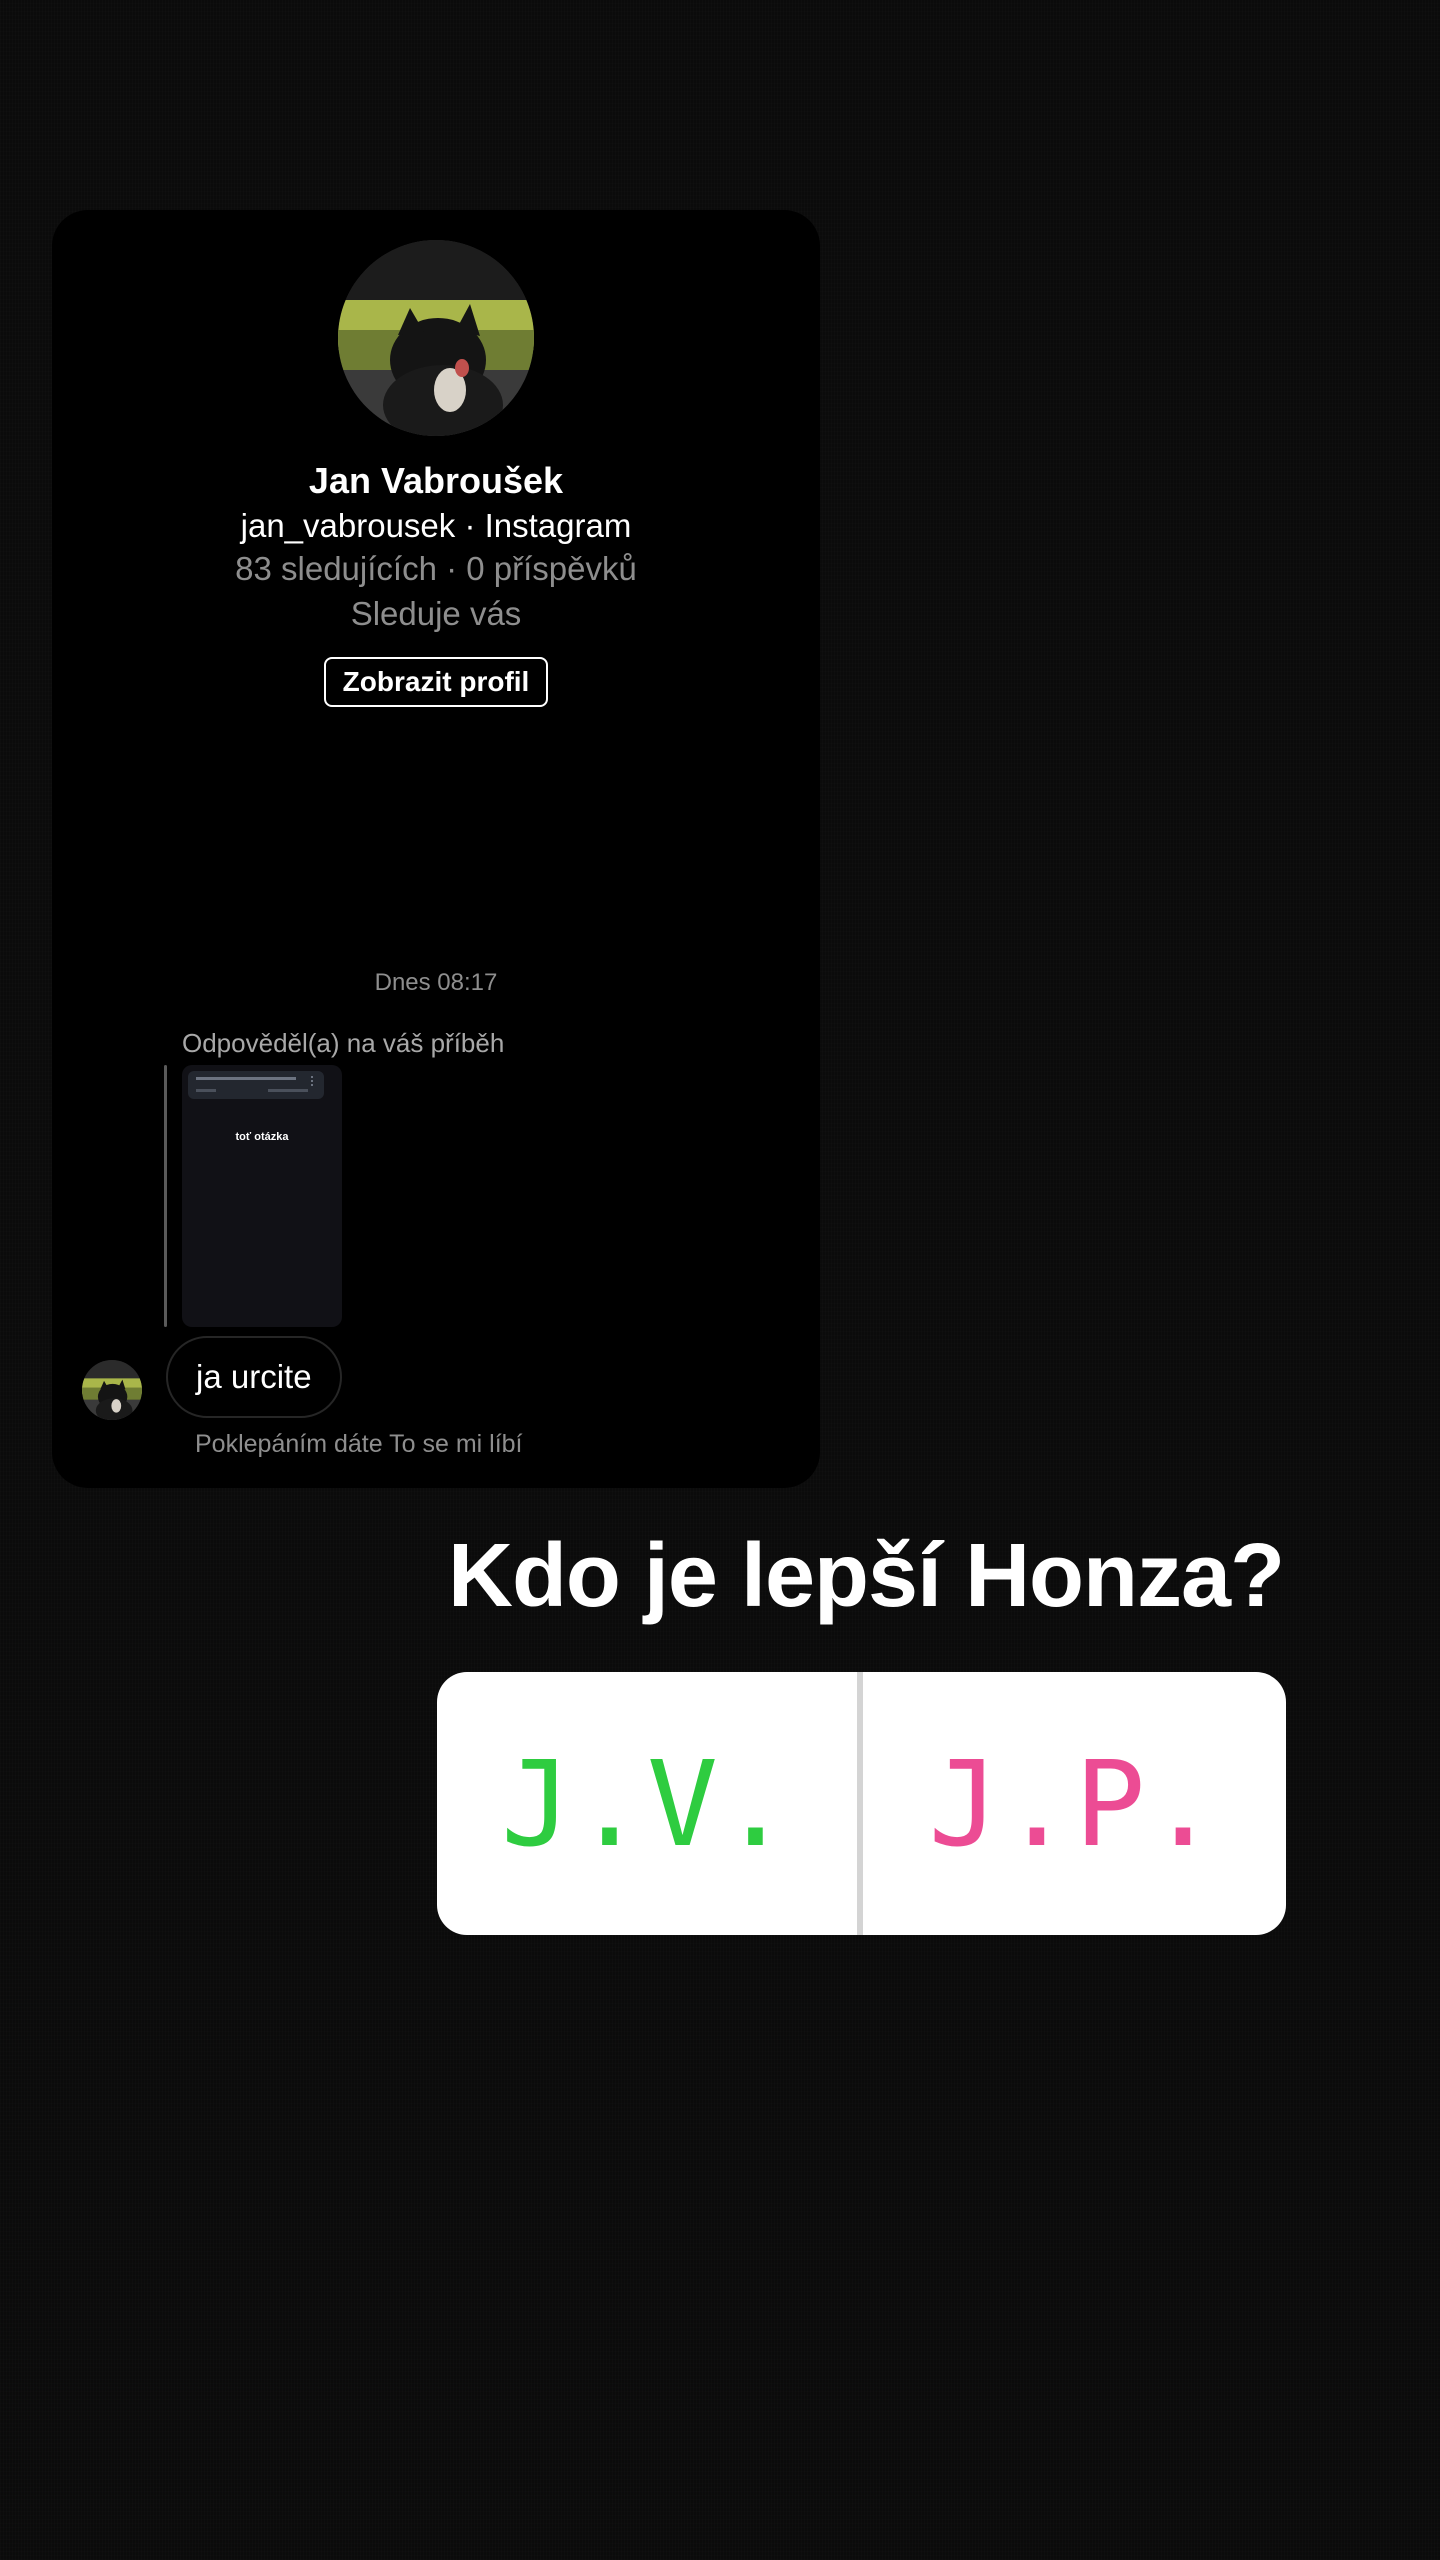 The width and height of the screenshot is (1440, 2560). I want to click on profile-name: Jan Vabroušek, so click(436, 480).